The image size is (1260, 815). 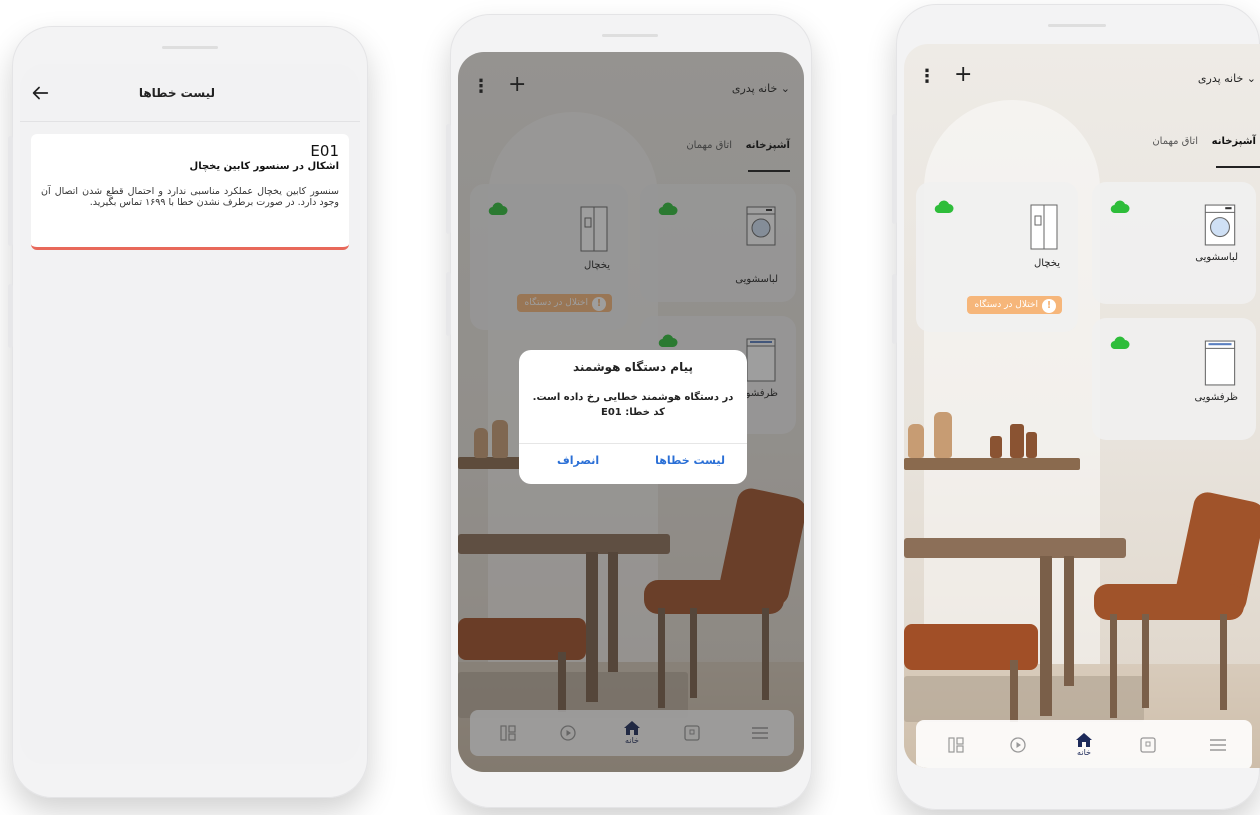 I want to click on device-warning-badge: ! اختلال در دستگاه, so click(x=1014, y=305).